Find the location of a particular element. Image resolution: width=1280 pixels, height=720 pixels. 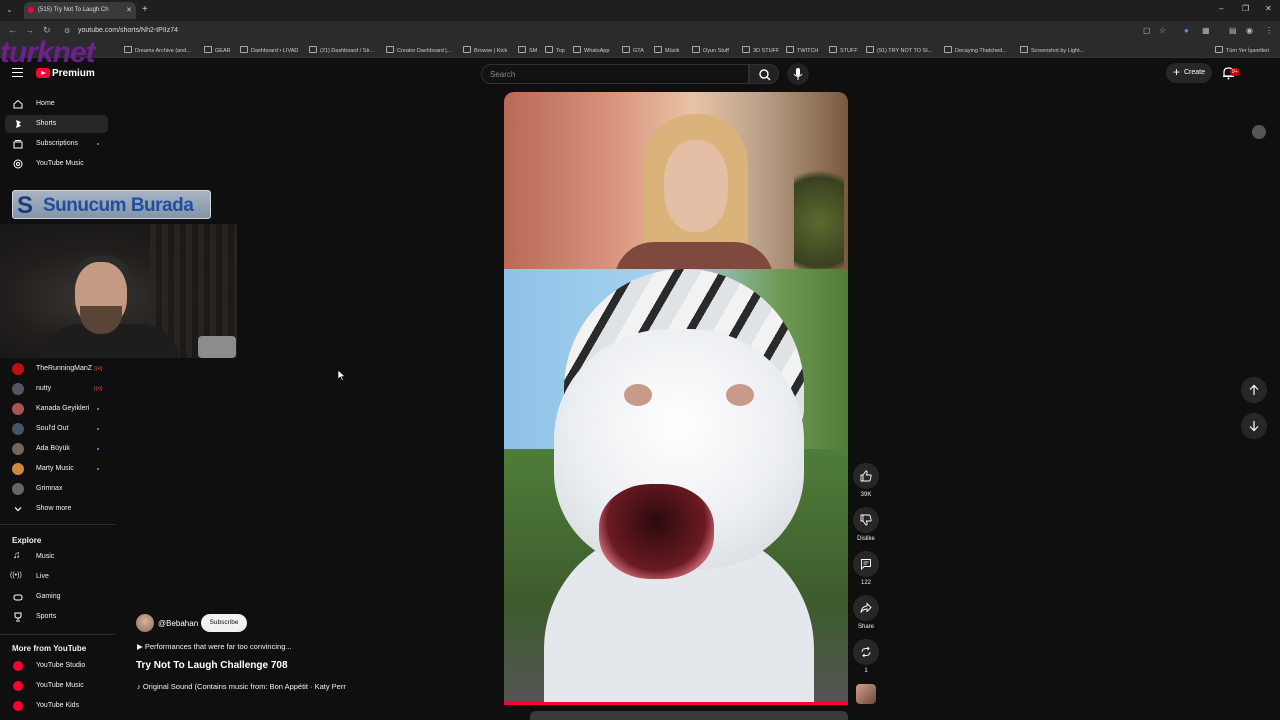

sidebar-item-subscription: Kanada Geyikleri is located at coordinates (56, 409).